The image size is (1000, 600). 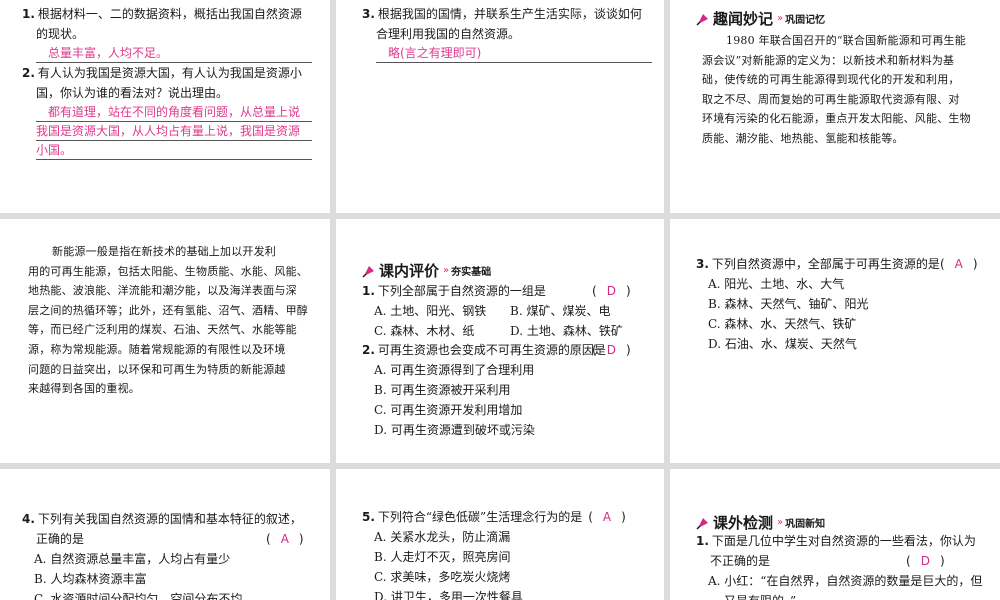 What do you see at coordinates (480, 517) in the screenshot?
I see `question-text: 下列符合“绿色低碳”生活理念行为的是` at bounding box center [480, 517].